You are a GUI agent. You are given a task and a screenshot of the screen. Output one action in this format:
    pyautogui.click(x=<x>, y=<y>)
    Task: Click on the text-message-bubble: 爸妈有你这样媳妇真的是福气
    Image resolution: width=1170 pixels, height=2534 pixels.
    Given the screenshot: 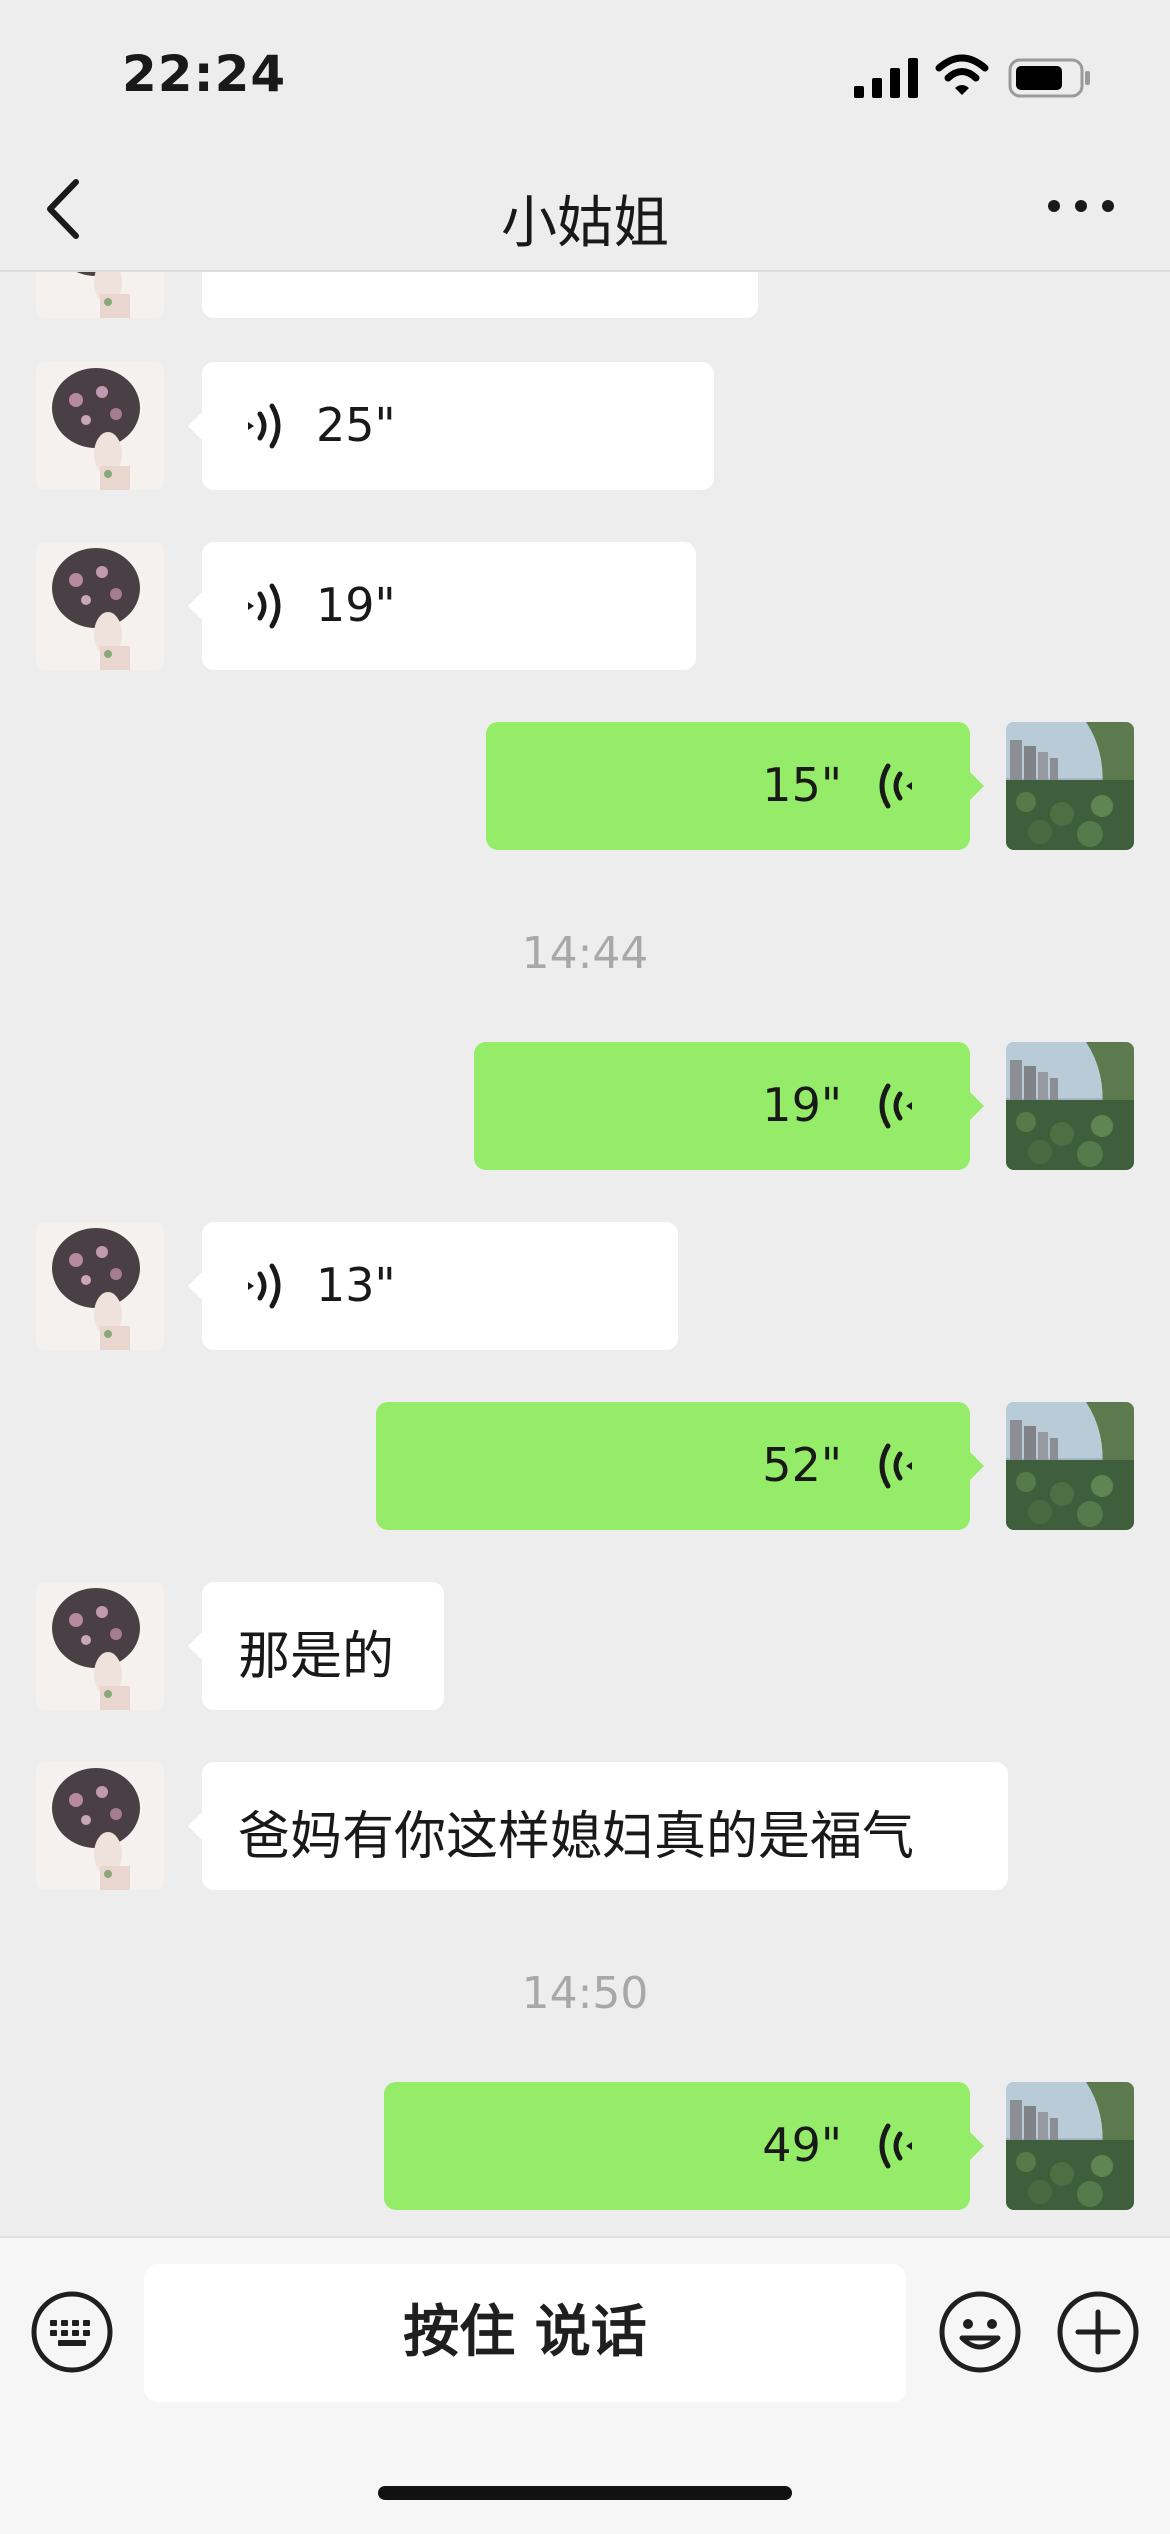 What is the action you would take?
    pyautogui.click(x=598, y=1826)
    